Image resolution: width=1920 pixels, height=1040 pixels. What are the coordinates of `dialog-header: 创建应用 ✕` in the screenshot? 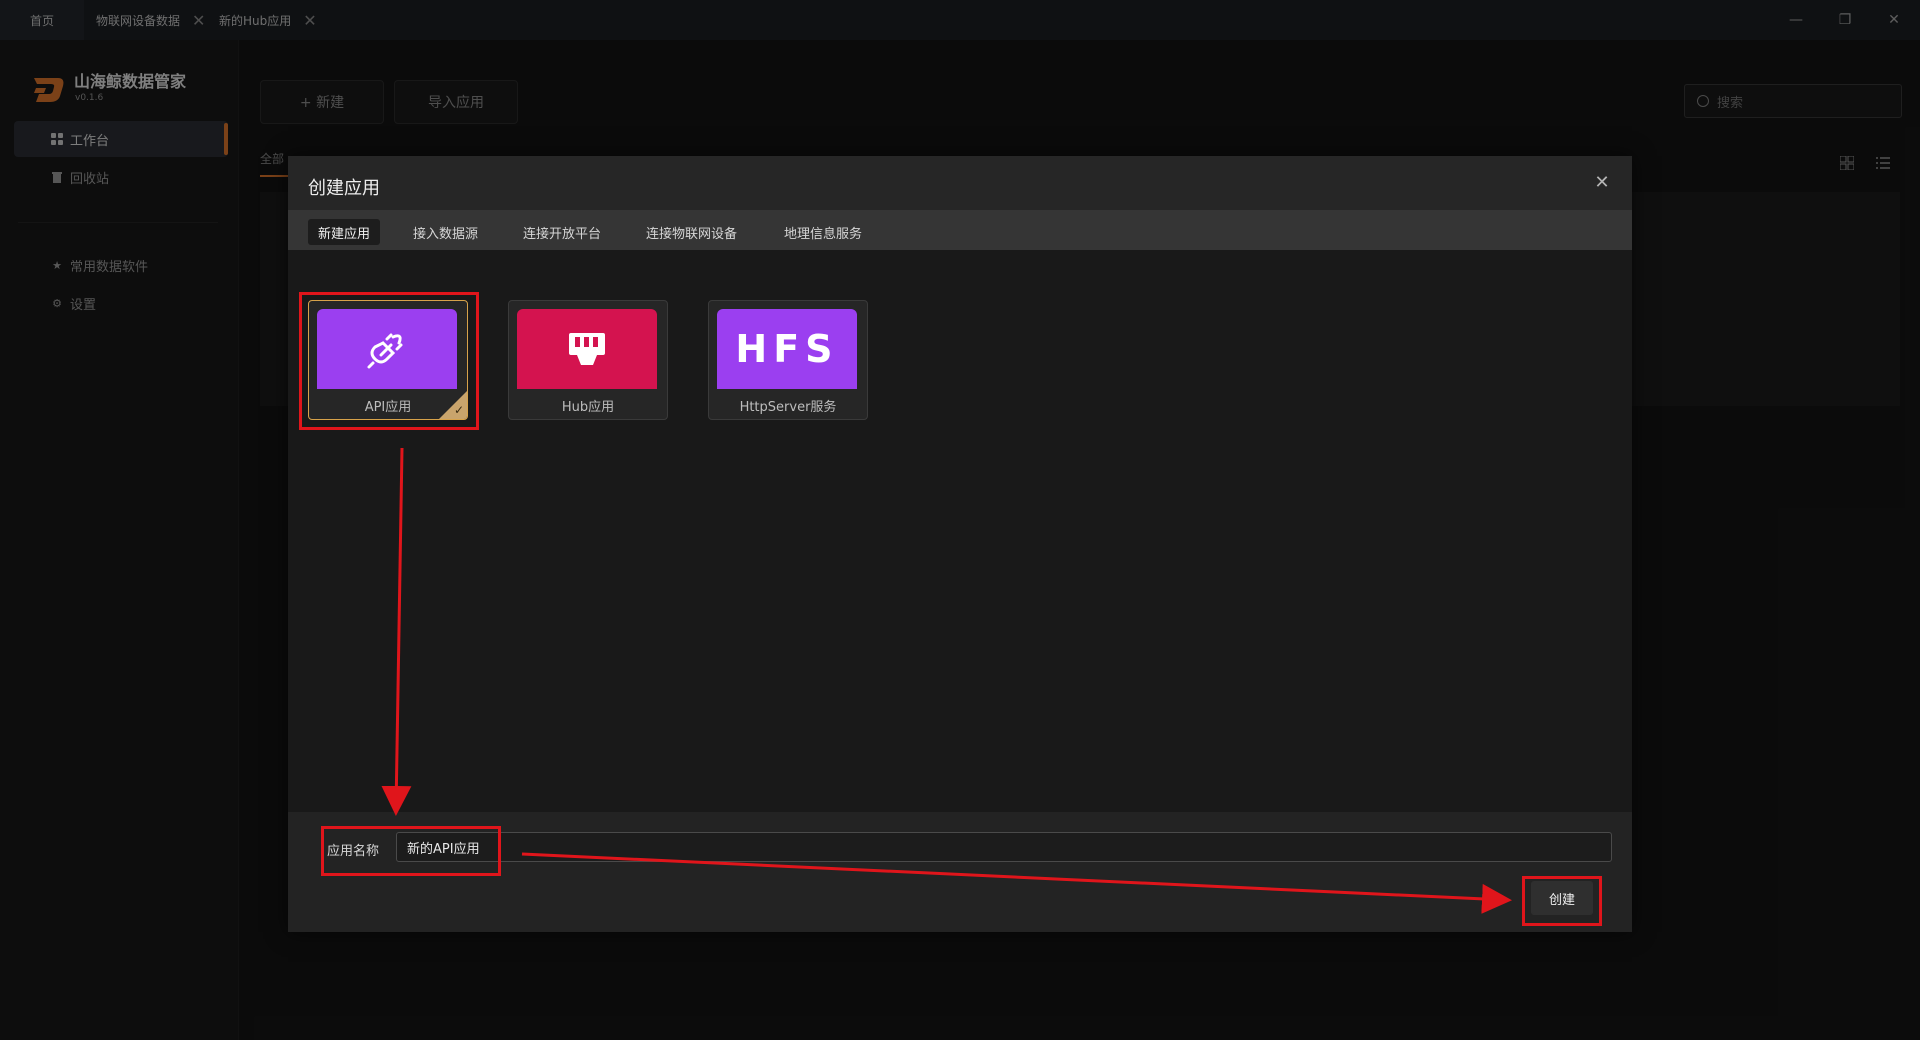 It's located at (960, 183).